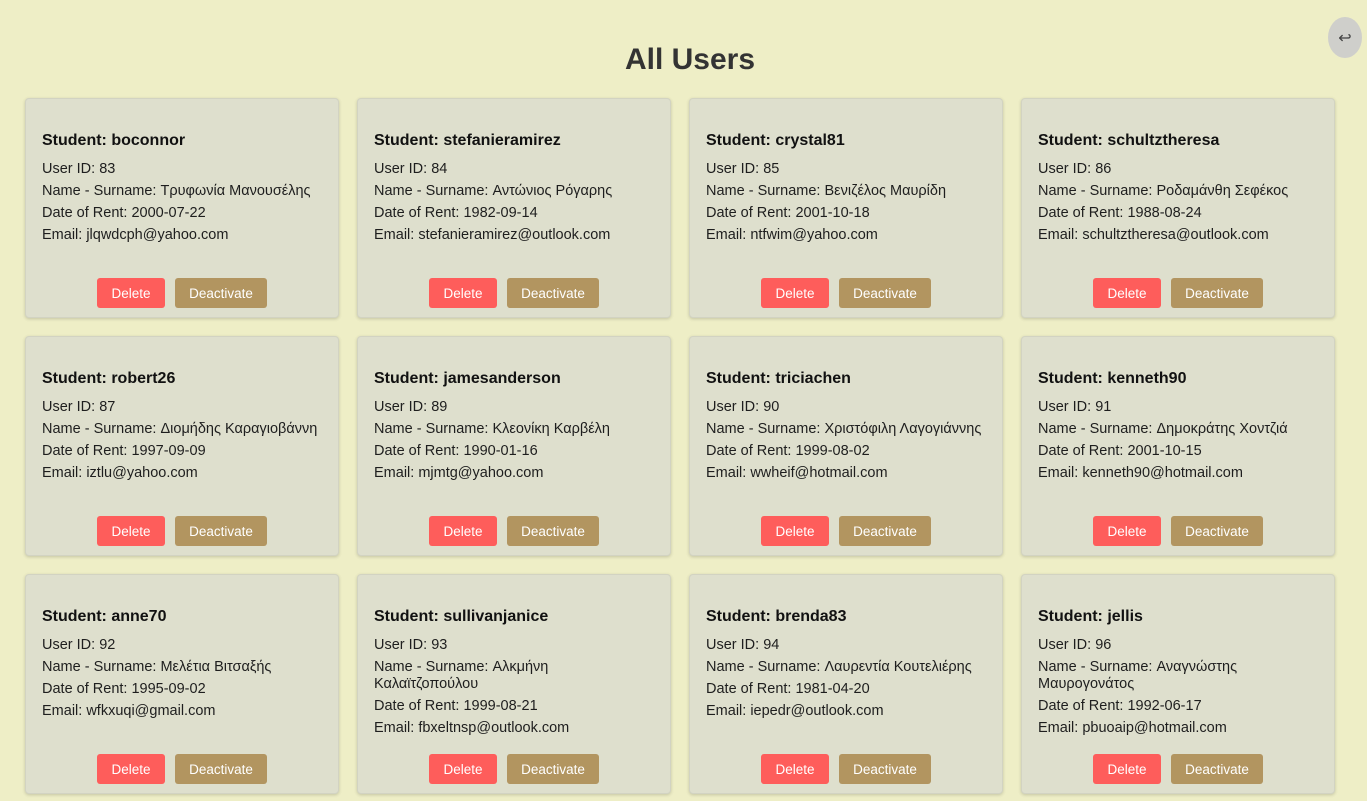 This screenshot has width=1367, height=801. What do you see at coordinates (79, 169) in the screenshot?
I see `user-id-field: User ID: 83` at bounding box center [79, 169].